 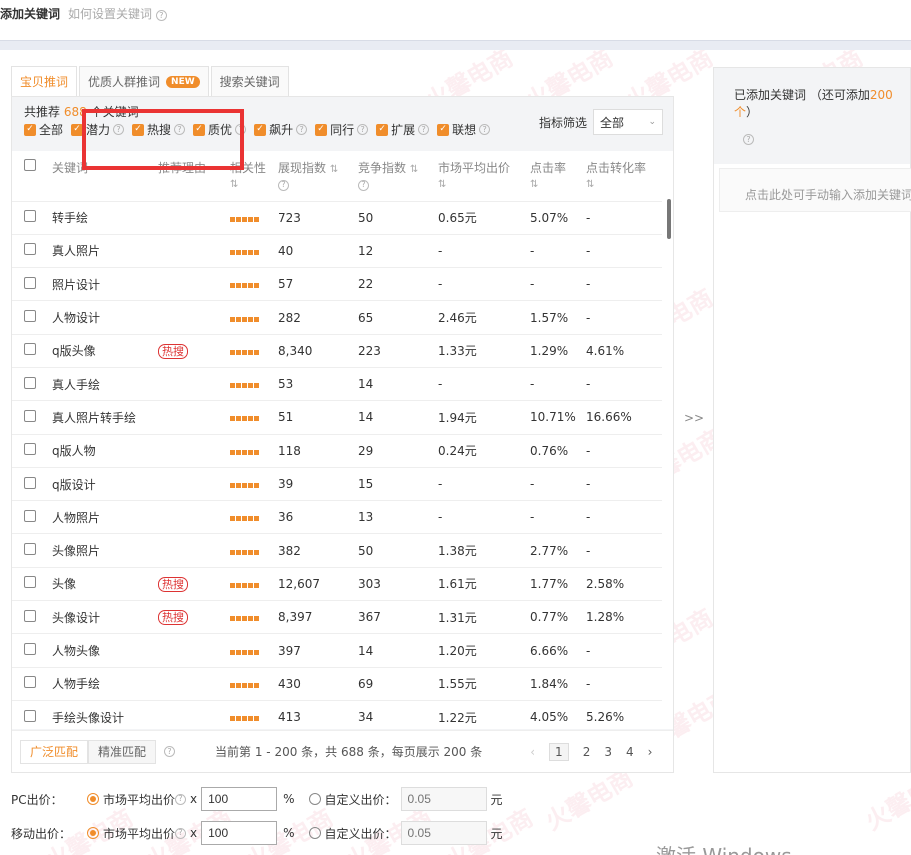 I want to click on scrollbar-thumb, so click(x=669, y=219).